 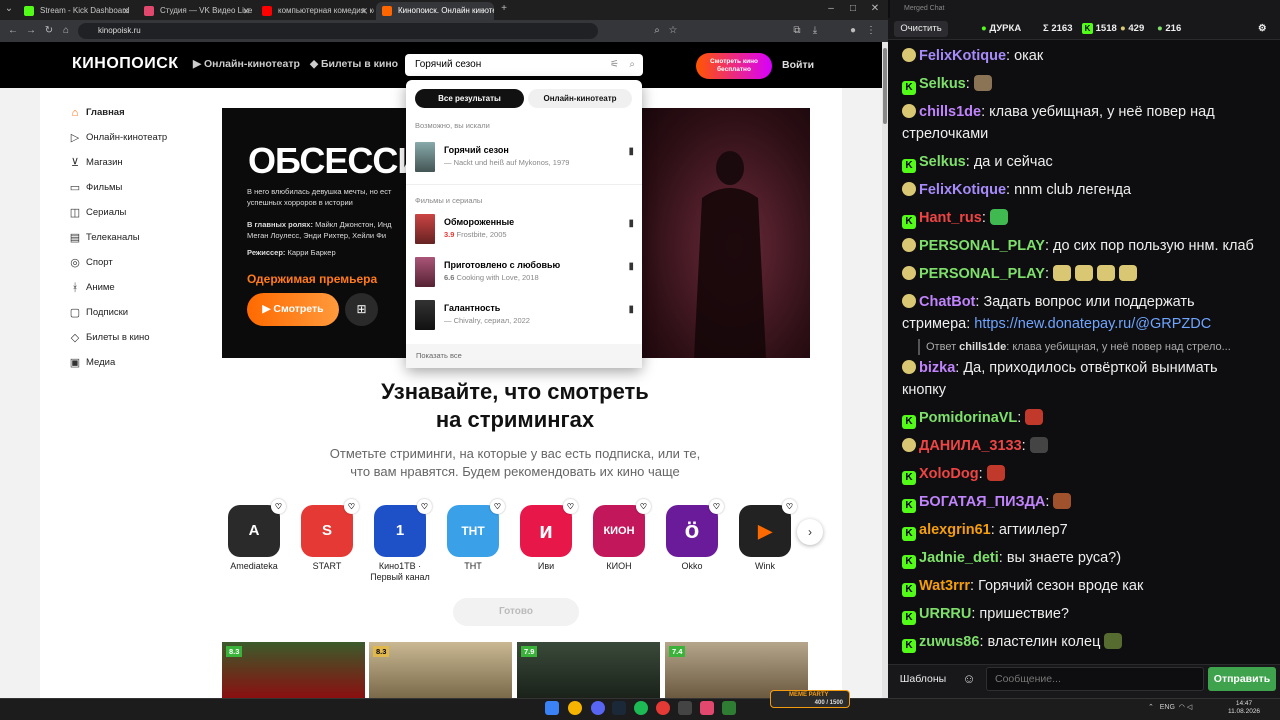 I want to click on clear-chat-button: Очистить, so click(x=921, y=29).